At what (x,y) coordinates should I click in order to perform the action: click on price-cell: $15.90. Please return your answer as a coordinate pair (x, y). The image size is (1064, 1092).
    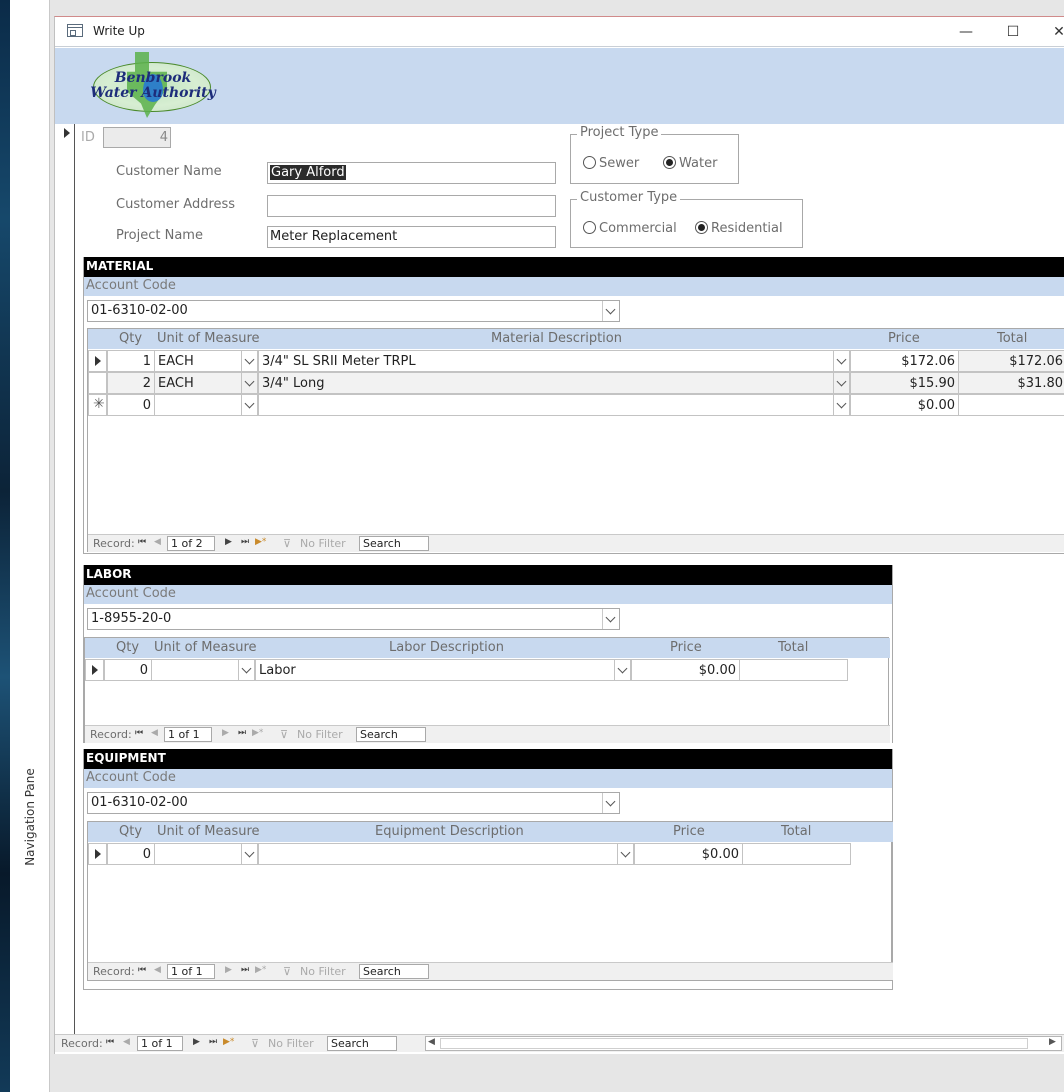
    Looking at the image, I should click on (904, 383).